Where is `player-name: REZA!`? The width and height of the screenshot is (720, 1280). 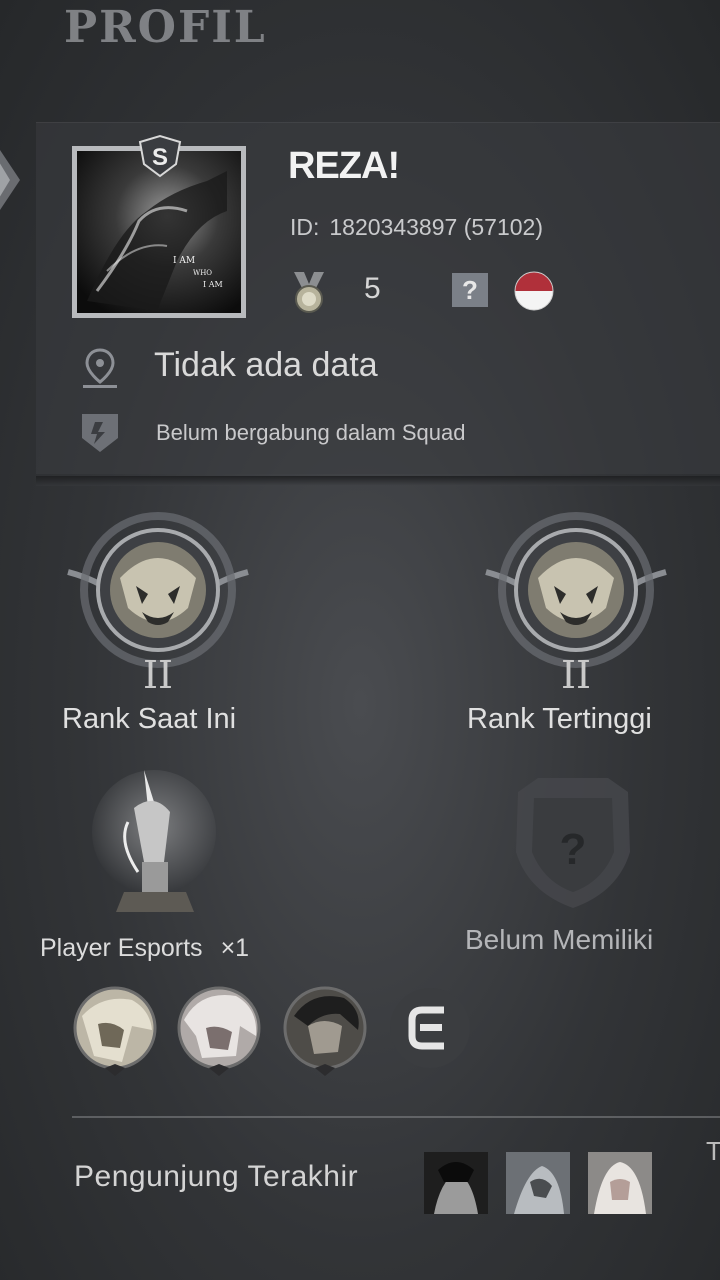
player-name: REZA! is located at coordinates (344, 166).